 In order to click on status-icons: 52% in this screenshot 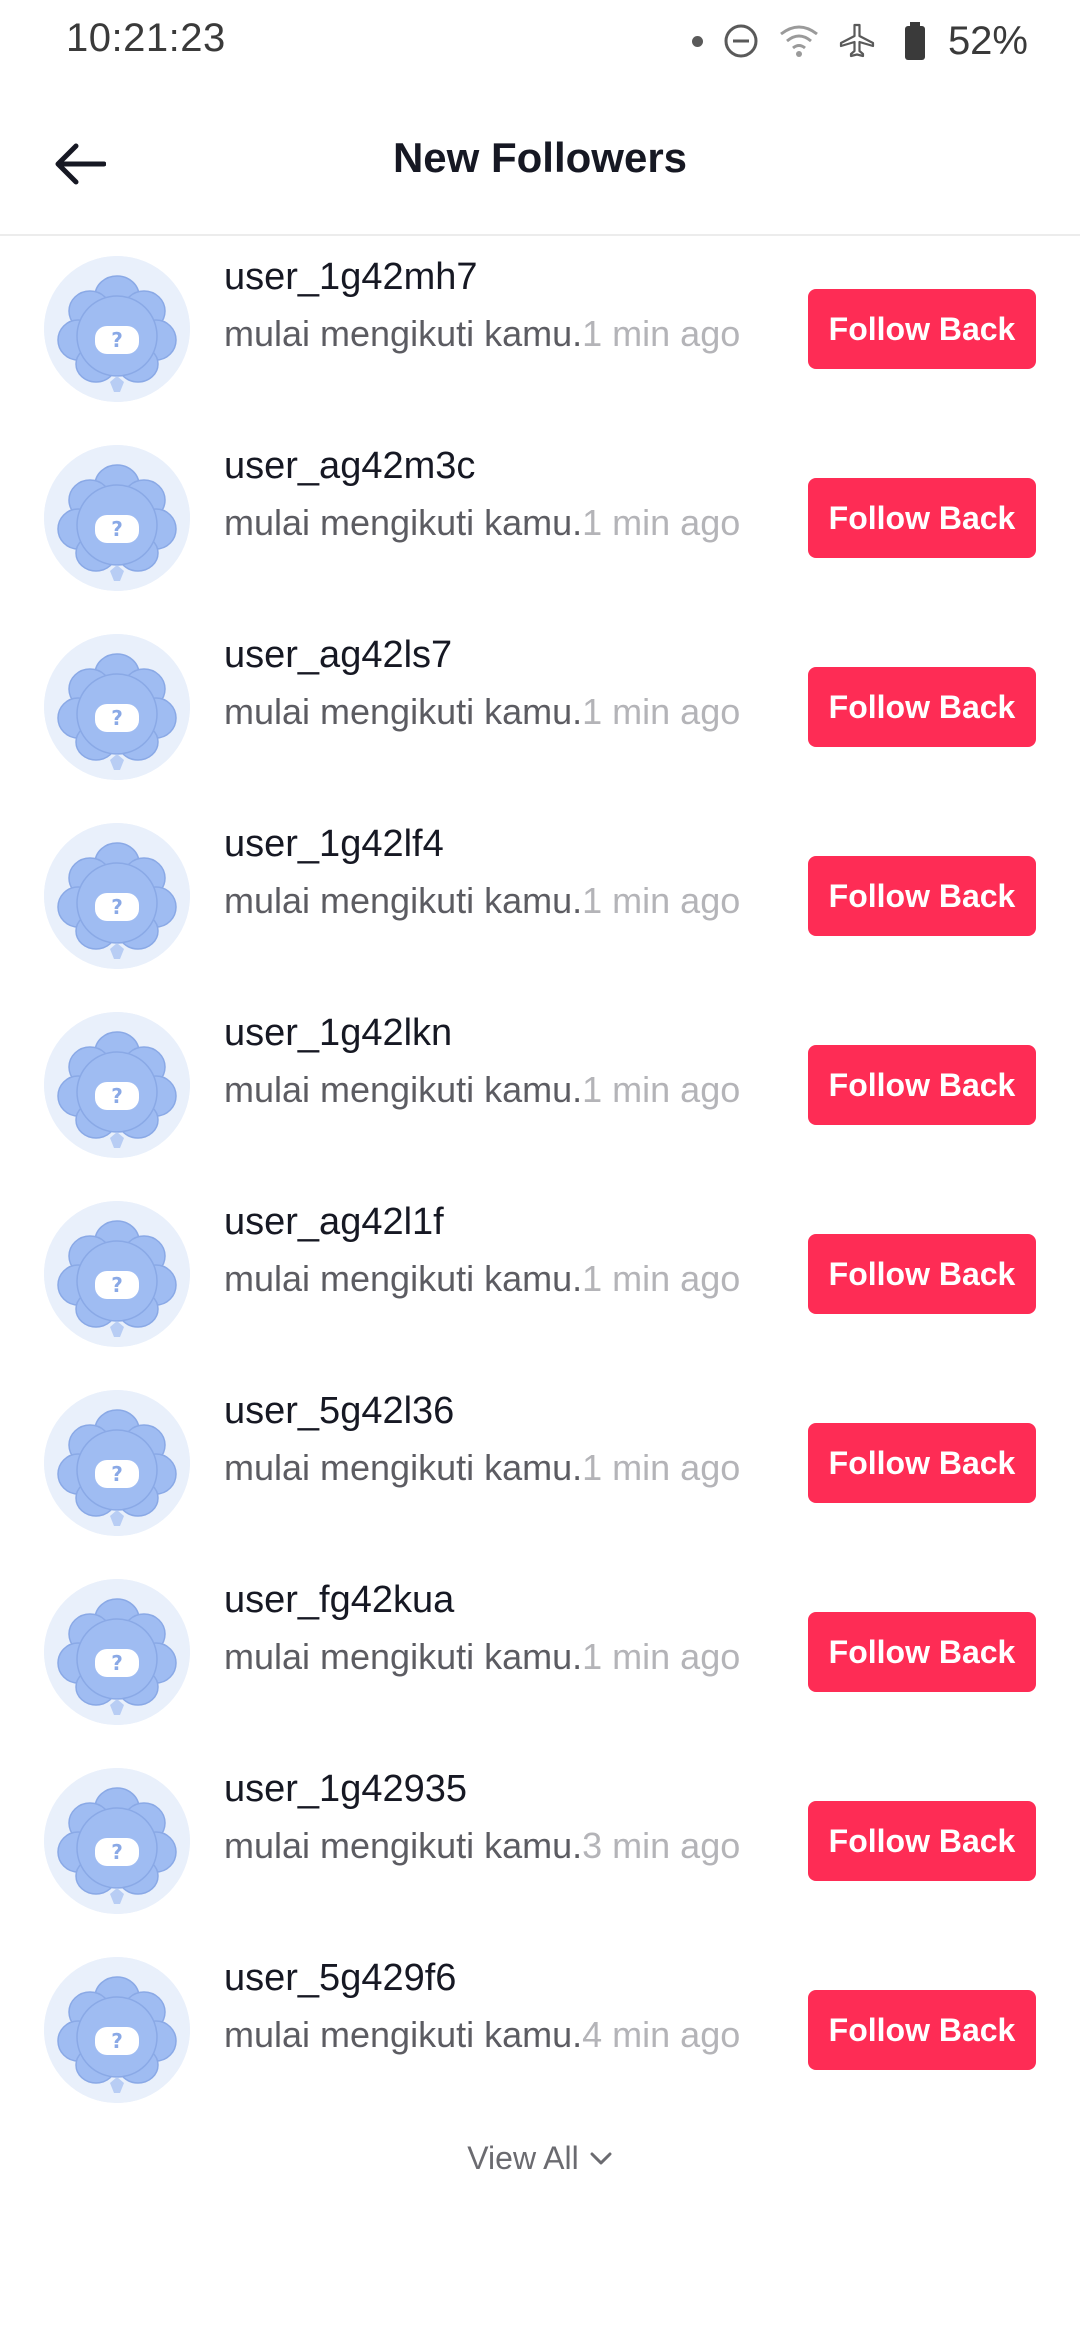, I will do `click(860, 41)`.